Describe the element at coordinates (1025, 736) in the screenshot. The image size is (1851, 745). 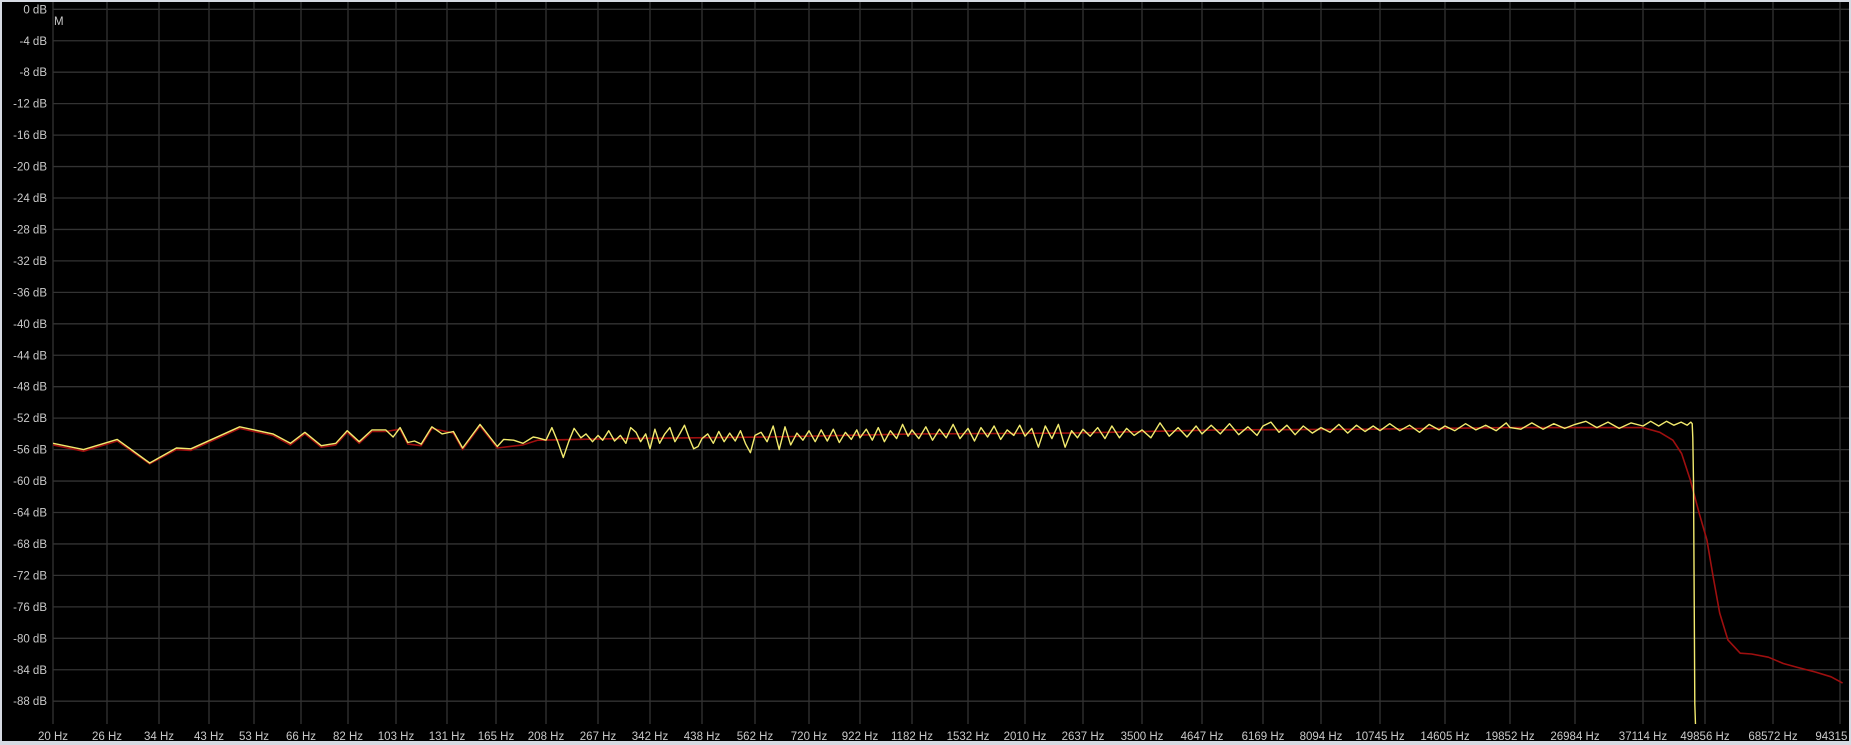
I see `x-tick-label: 2010 Hz` at that location.